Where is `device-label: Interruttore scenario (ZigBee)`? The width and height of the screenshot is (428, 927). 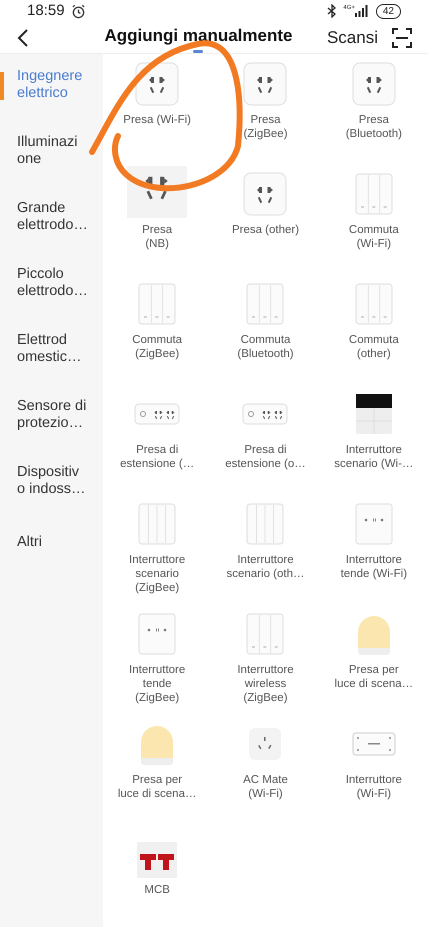 device-label: Interruttore scenario (ZigBee) is located at coordinates (157, 574).